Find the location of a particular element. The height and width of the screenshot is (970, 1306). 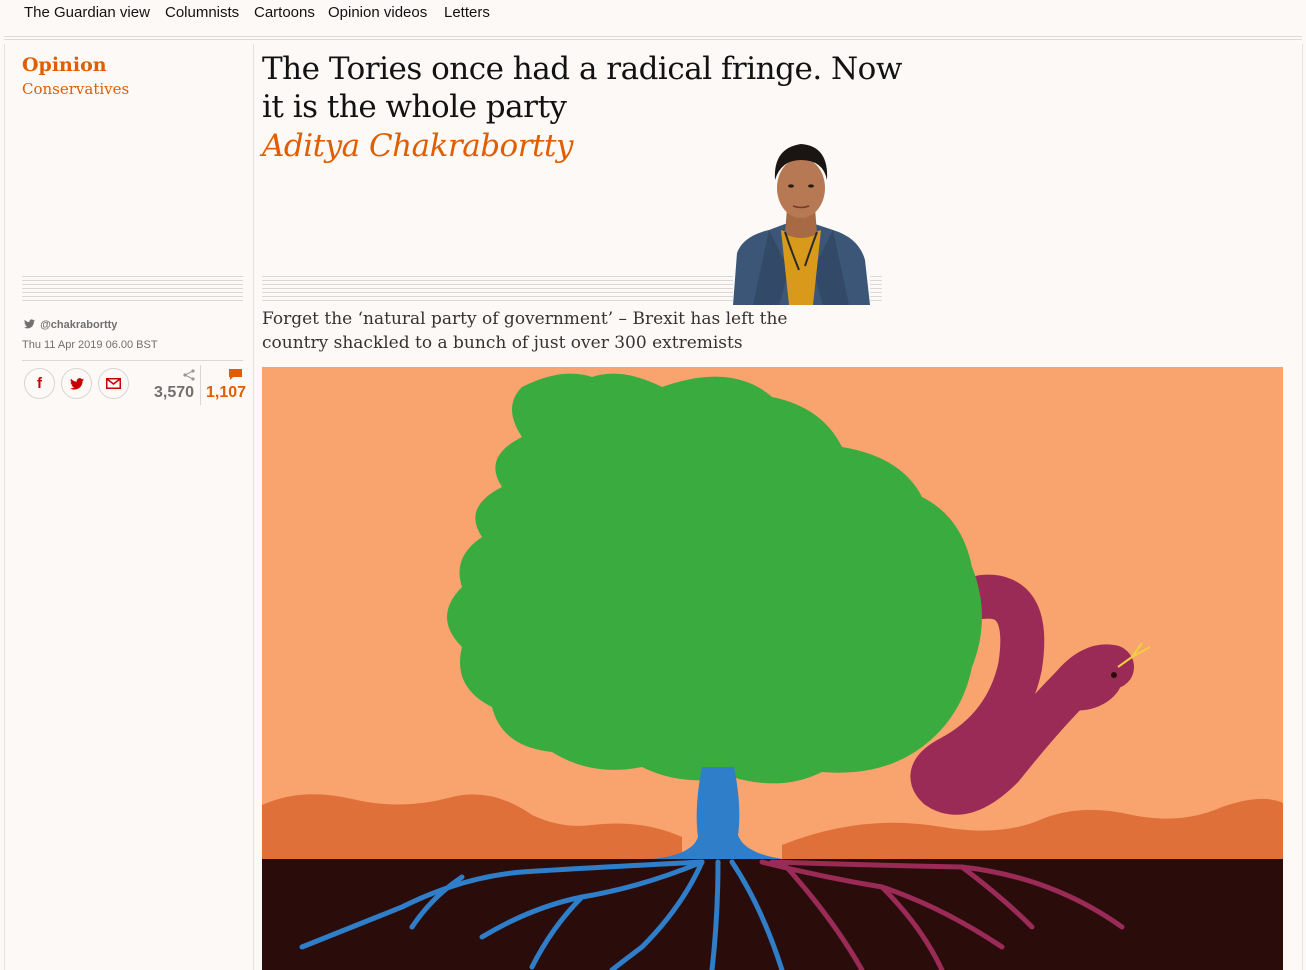

series-label: Conservatives is located at coordinates (75, 89).